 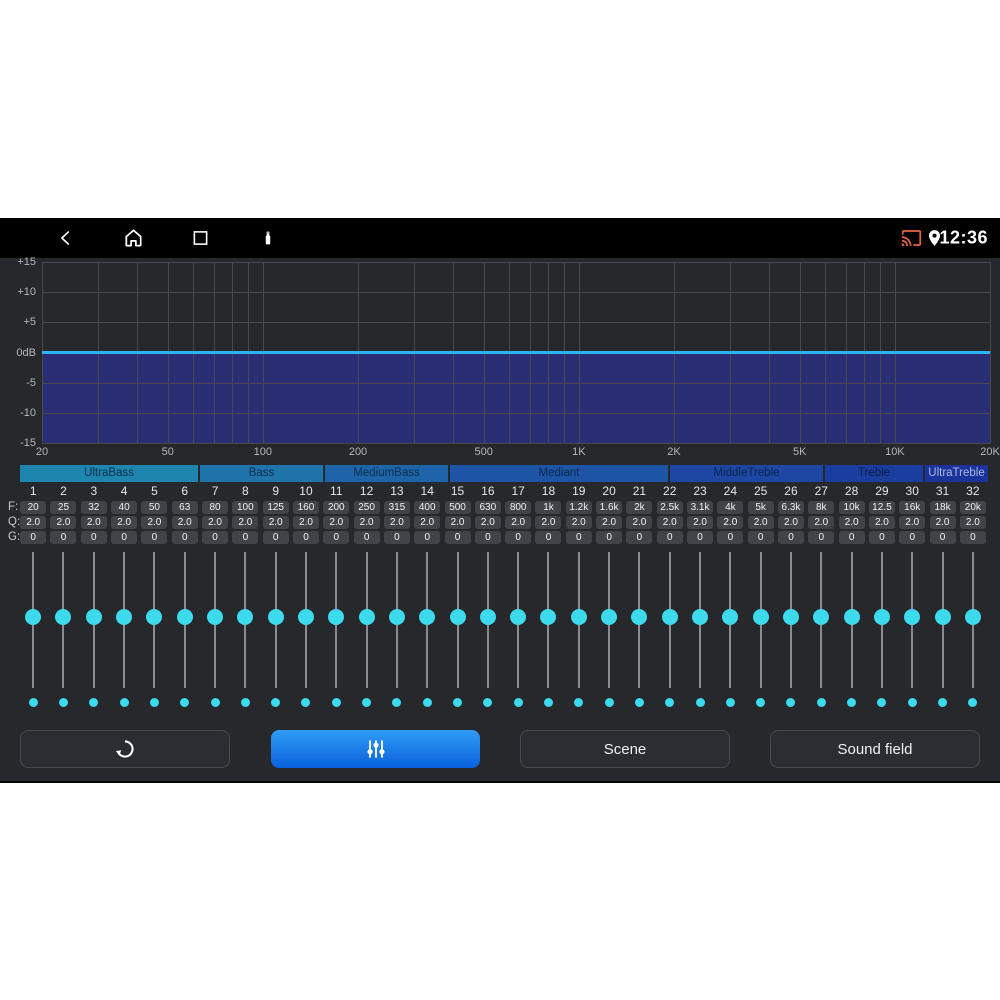 I want to click on freq-value: 12.5, so click(x=881, y=507).